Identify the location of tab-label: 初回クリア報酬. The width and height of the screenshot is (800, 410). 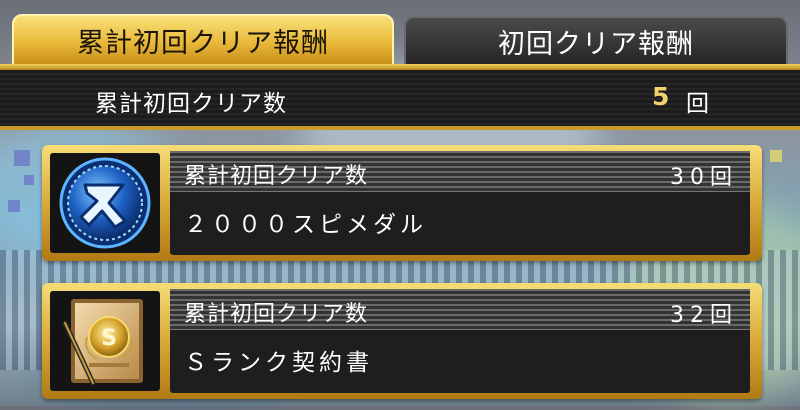
(596, 44).